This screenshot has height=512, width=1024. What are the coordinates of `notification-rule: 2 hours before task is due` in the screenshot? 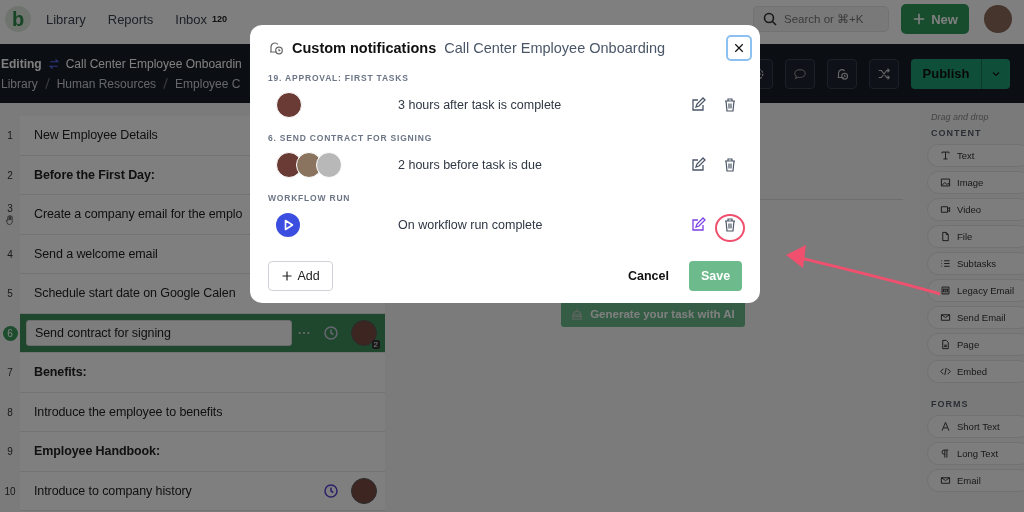 It's located at (470, 165).